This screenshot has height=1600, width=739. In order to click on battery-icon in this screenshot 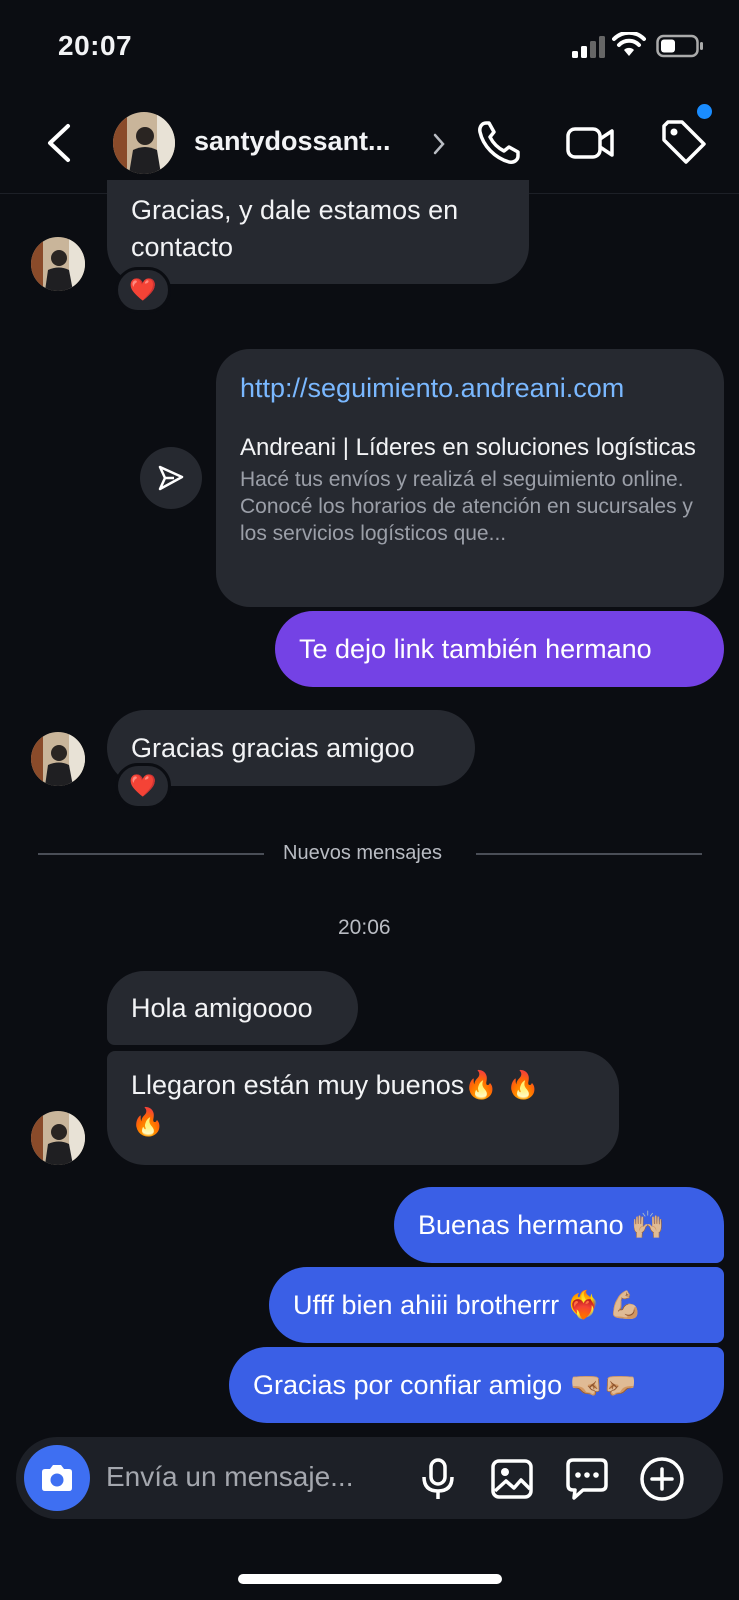, I will do `click(679, 46)`.